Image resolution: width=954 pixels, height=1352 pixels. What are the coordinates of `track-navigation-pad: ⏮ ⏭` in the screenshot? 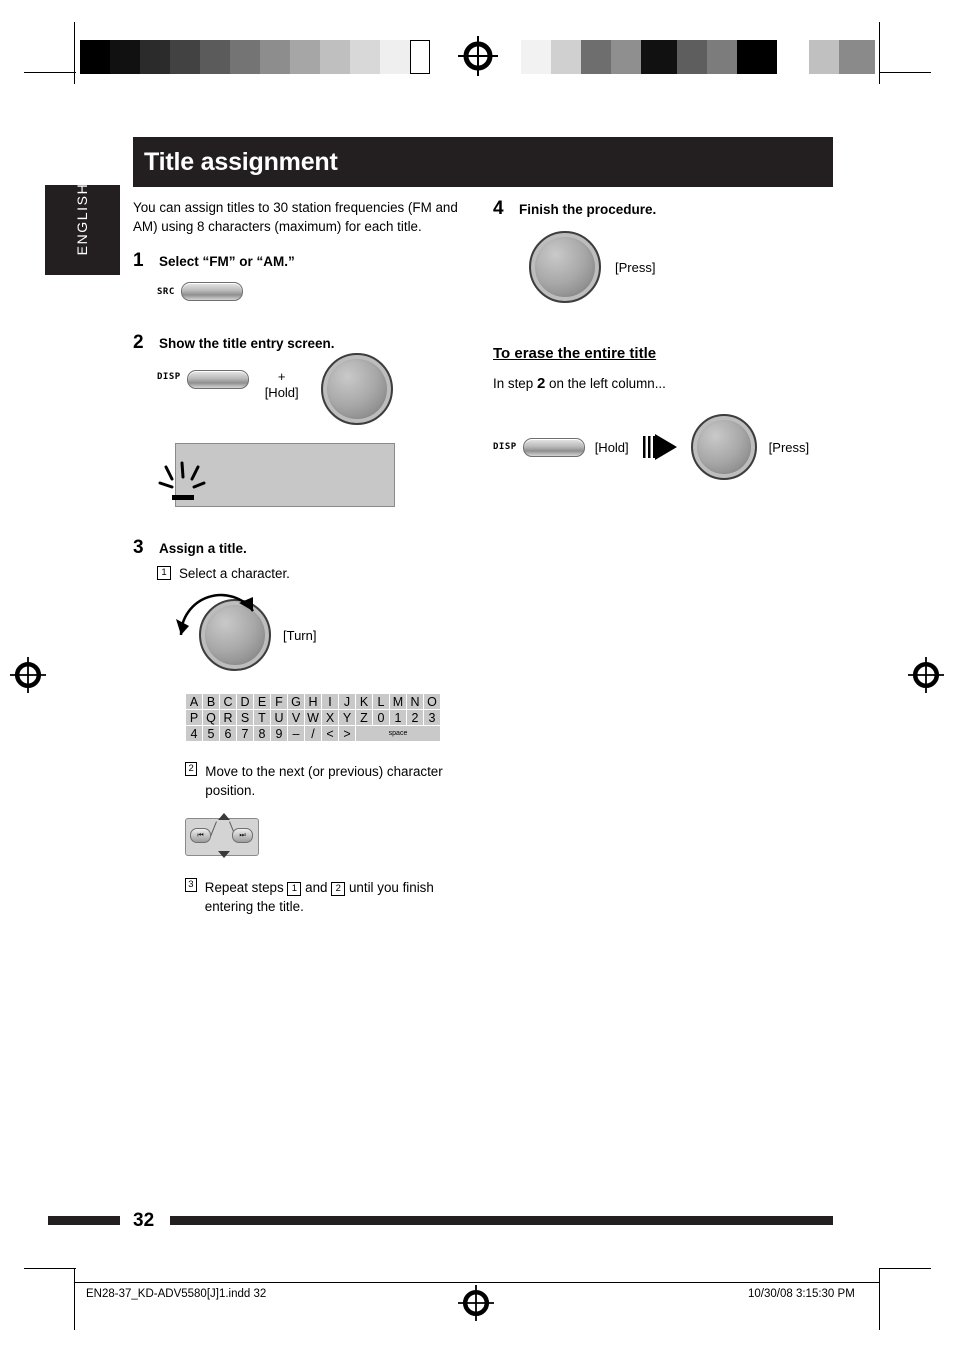 It's located at (222, 836).